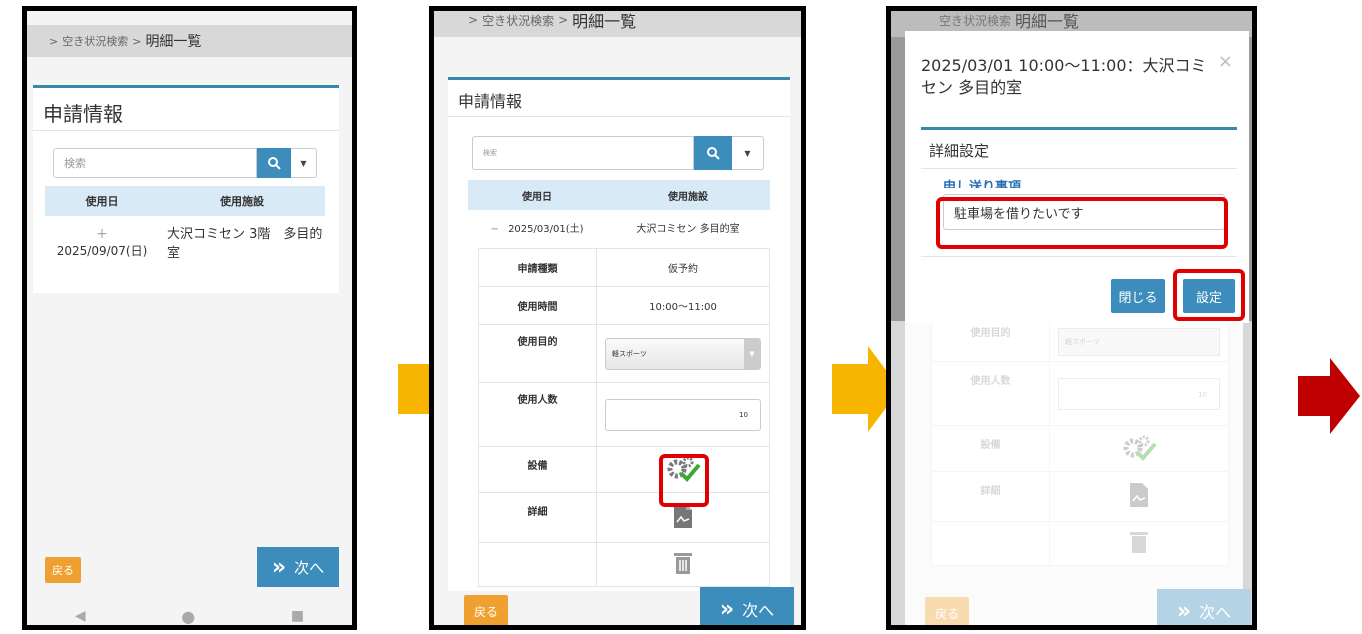 The height and width of the screenshot is (634, 1362). I want to click on trash-icon, so click(683, 563).